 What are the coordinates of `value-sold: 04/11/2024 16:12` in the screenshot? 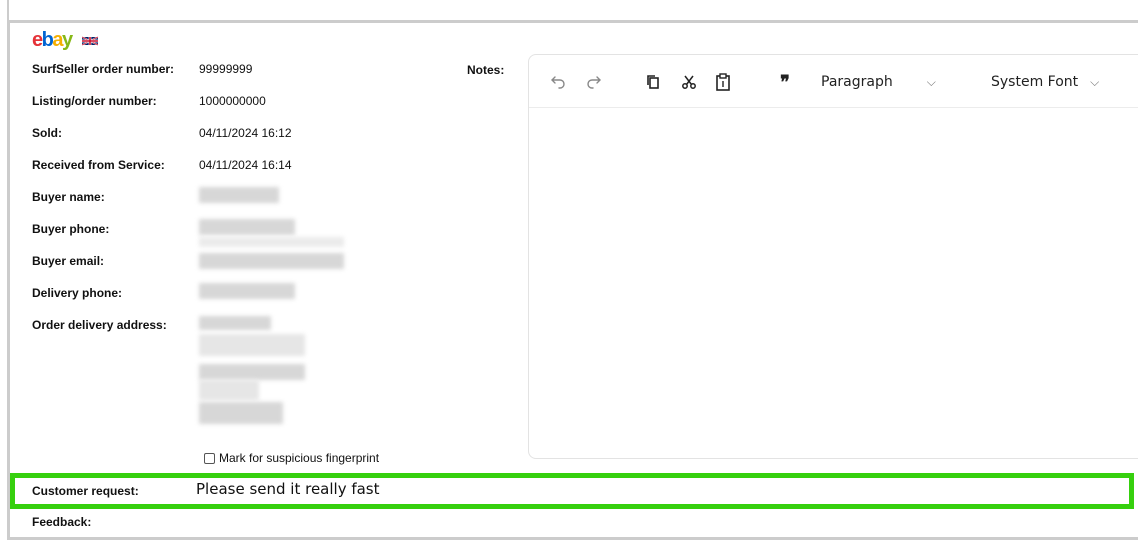 It's located at (245, 133).